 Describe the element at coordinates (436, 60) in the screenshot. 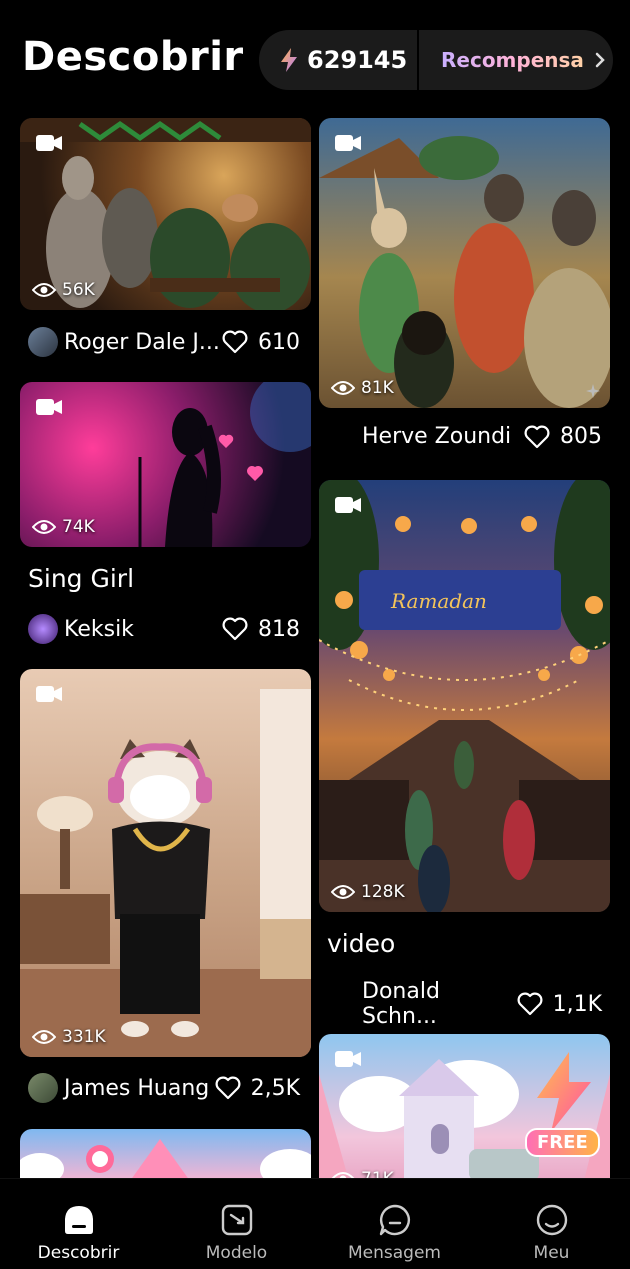

I see `reward-pill: 629145 Recompensa` at that location.